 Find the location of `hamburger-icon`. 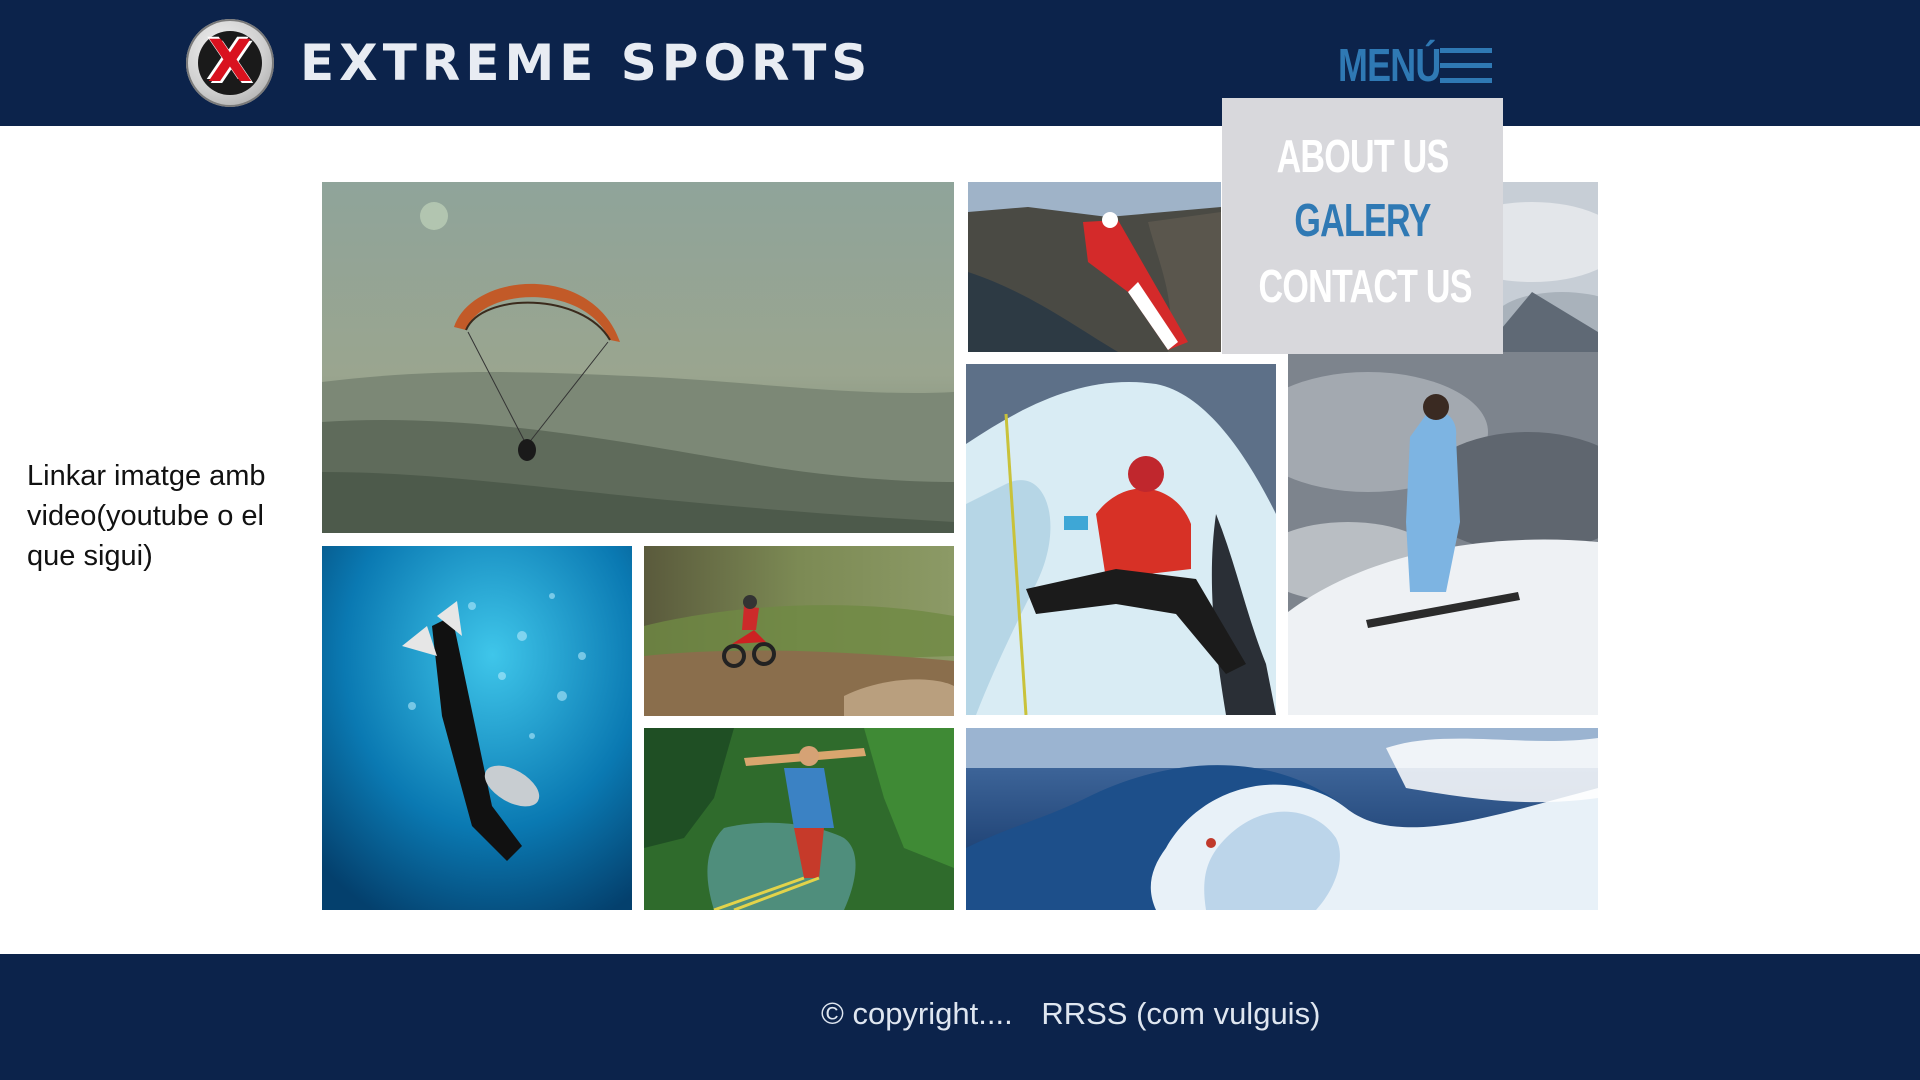

hamburger-icon is located at coordinates (1466, 66).